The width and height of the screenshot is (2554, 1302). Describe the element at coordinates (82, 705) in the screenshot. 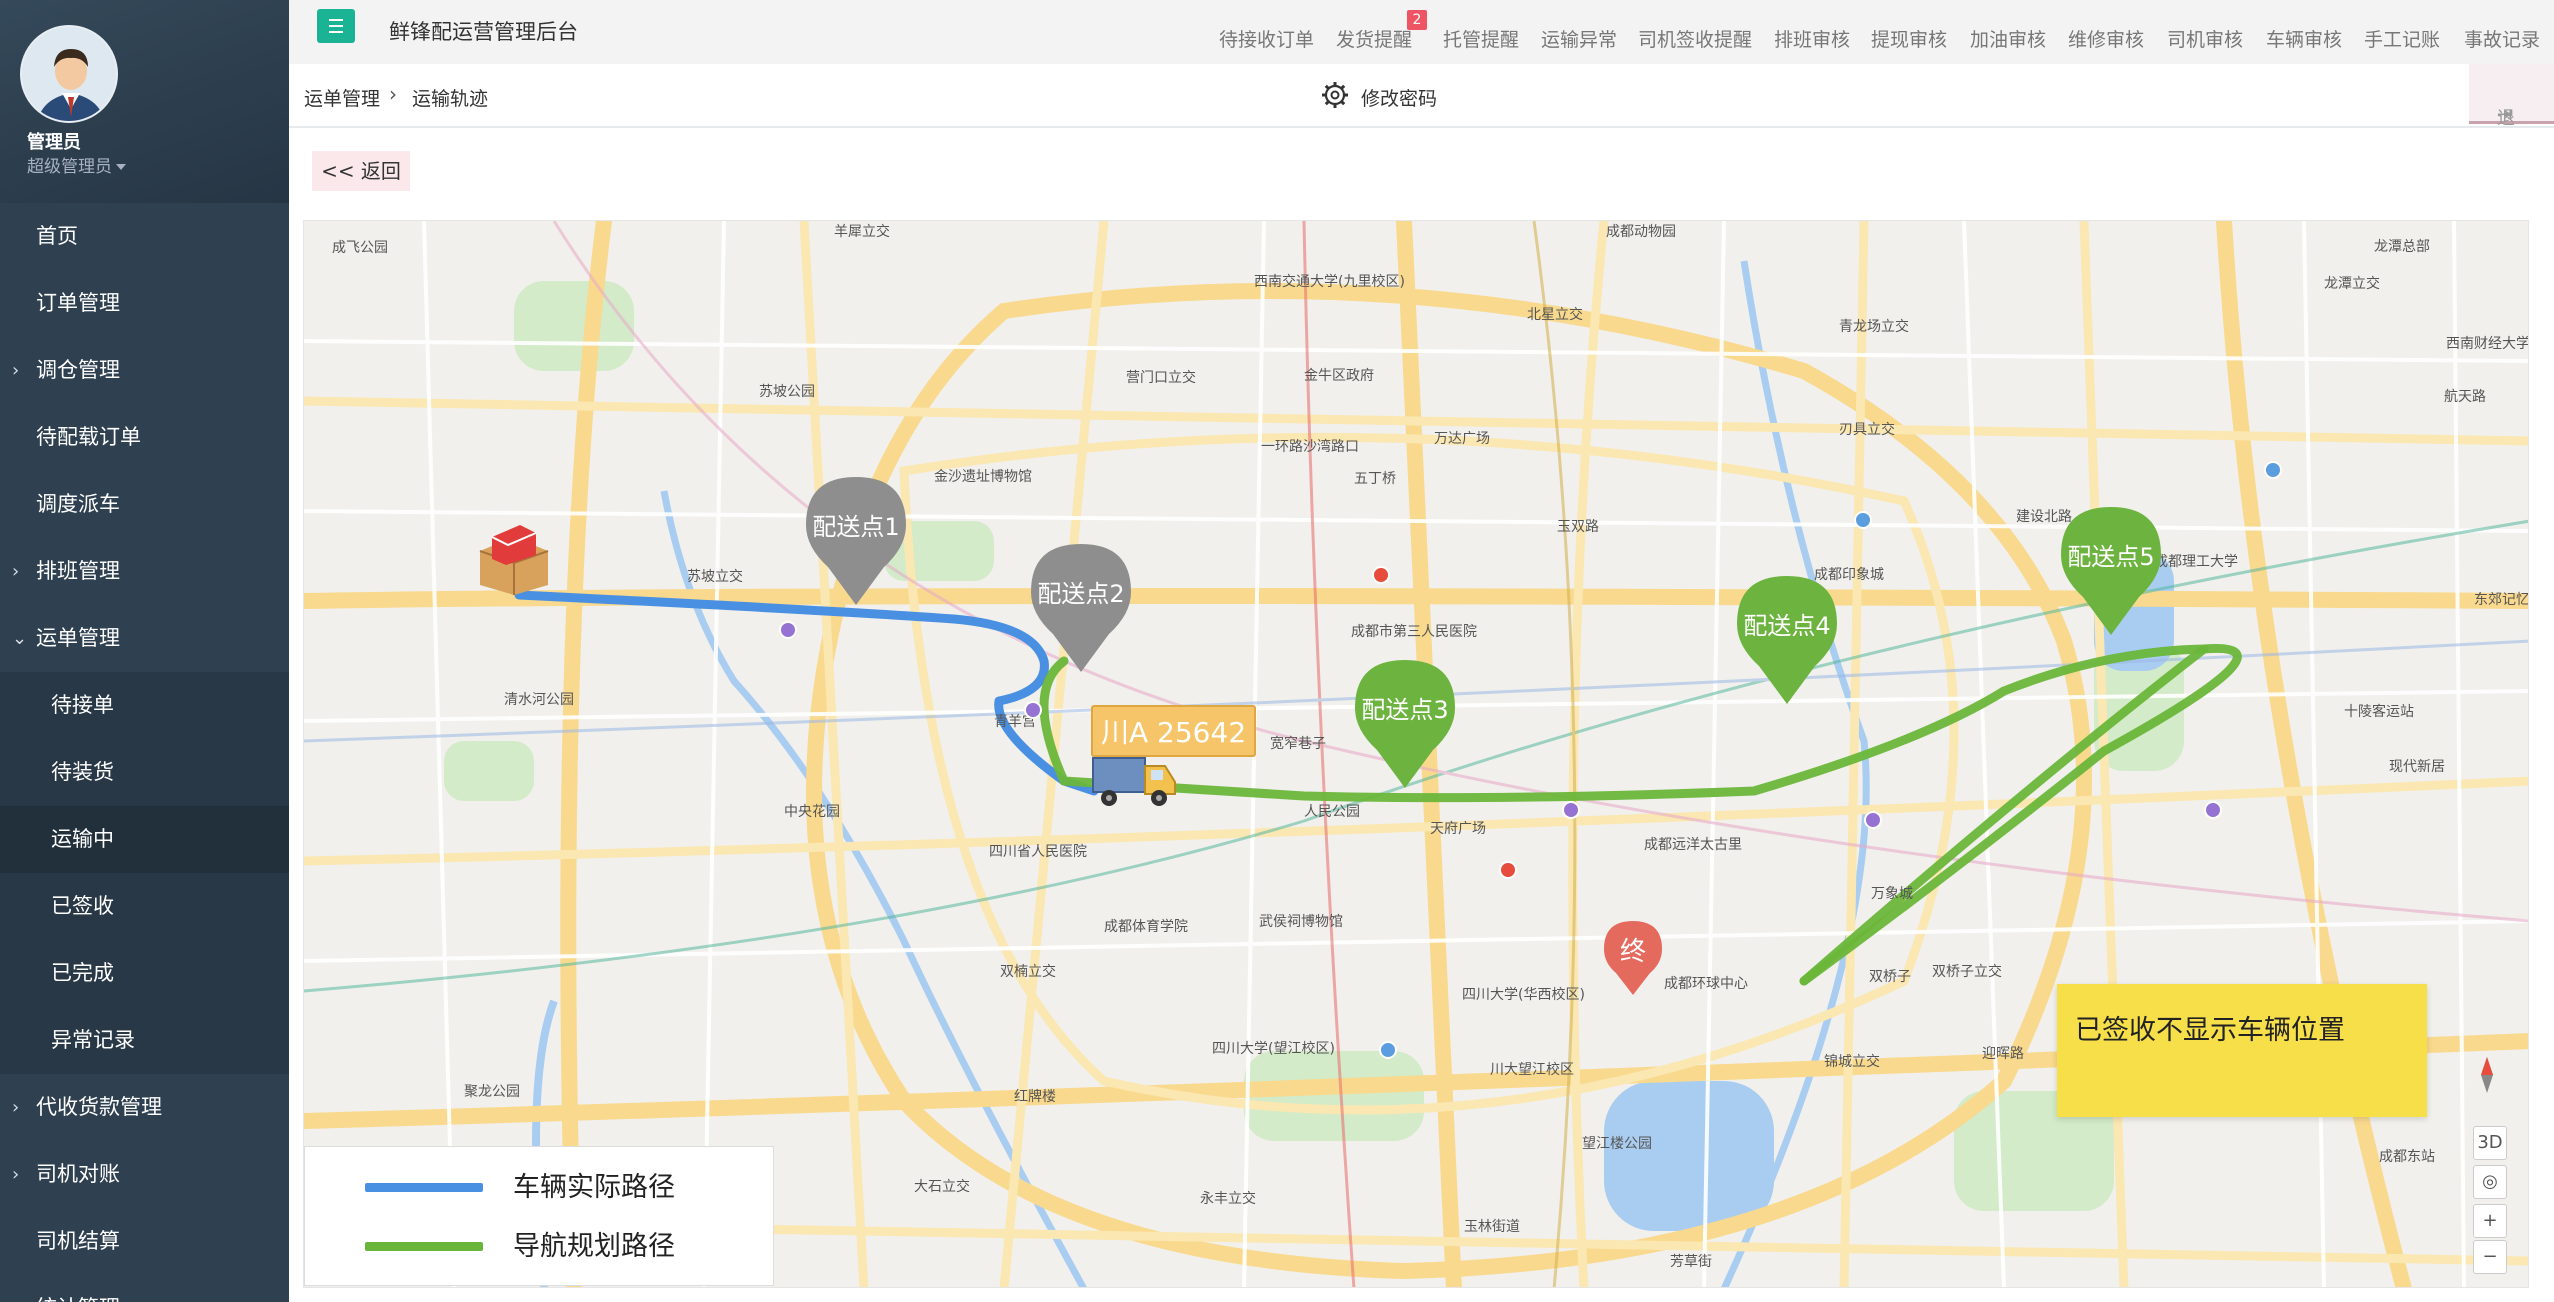

I see `sidebar-item-label: 待接单` at that location.